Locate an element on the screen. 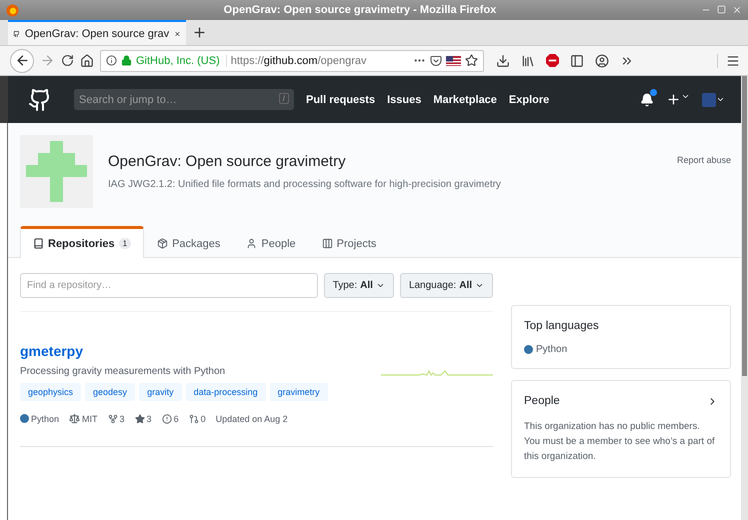 The height and width of the screenshot is (520, 748). info-icon is located at coordinates (111, 60).